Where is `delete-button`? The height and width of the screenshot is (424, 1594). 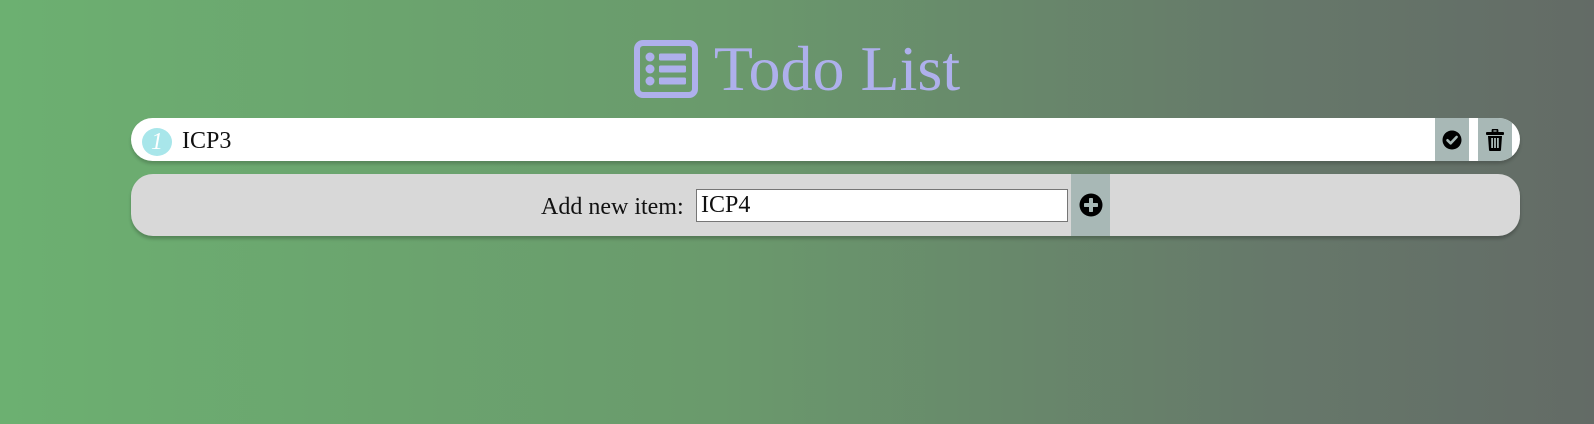
delete-button is located at coordinates (1495, 139).